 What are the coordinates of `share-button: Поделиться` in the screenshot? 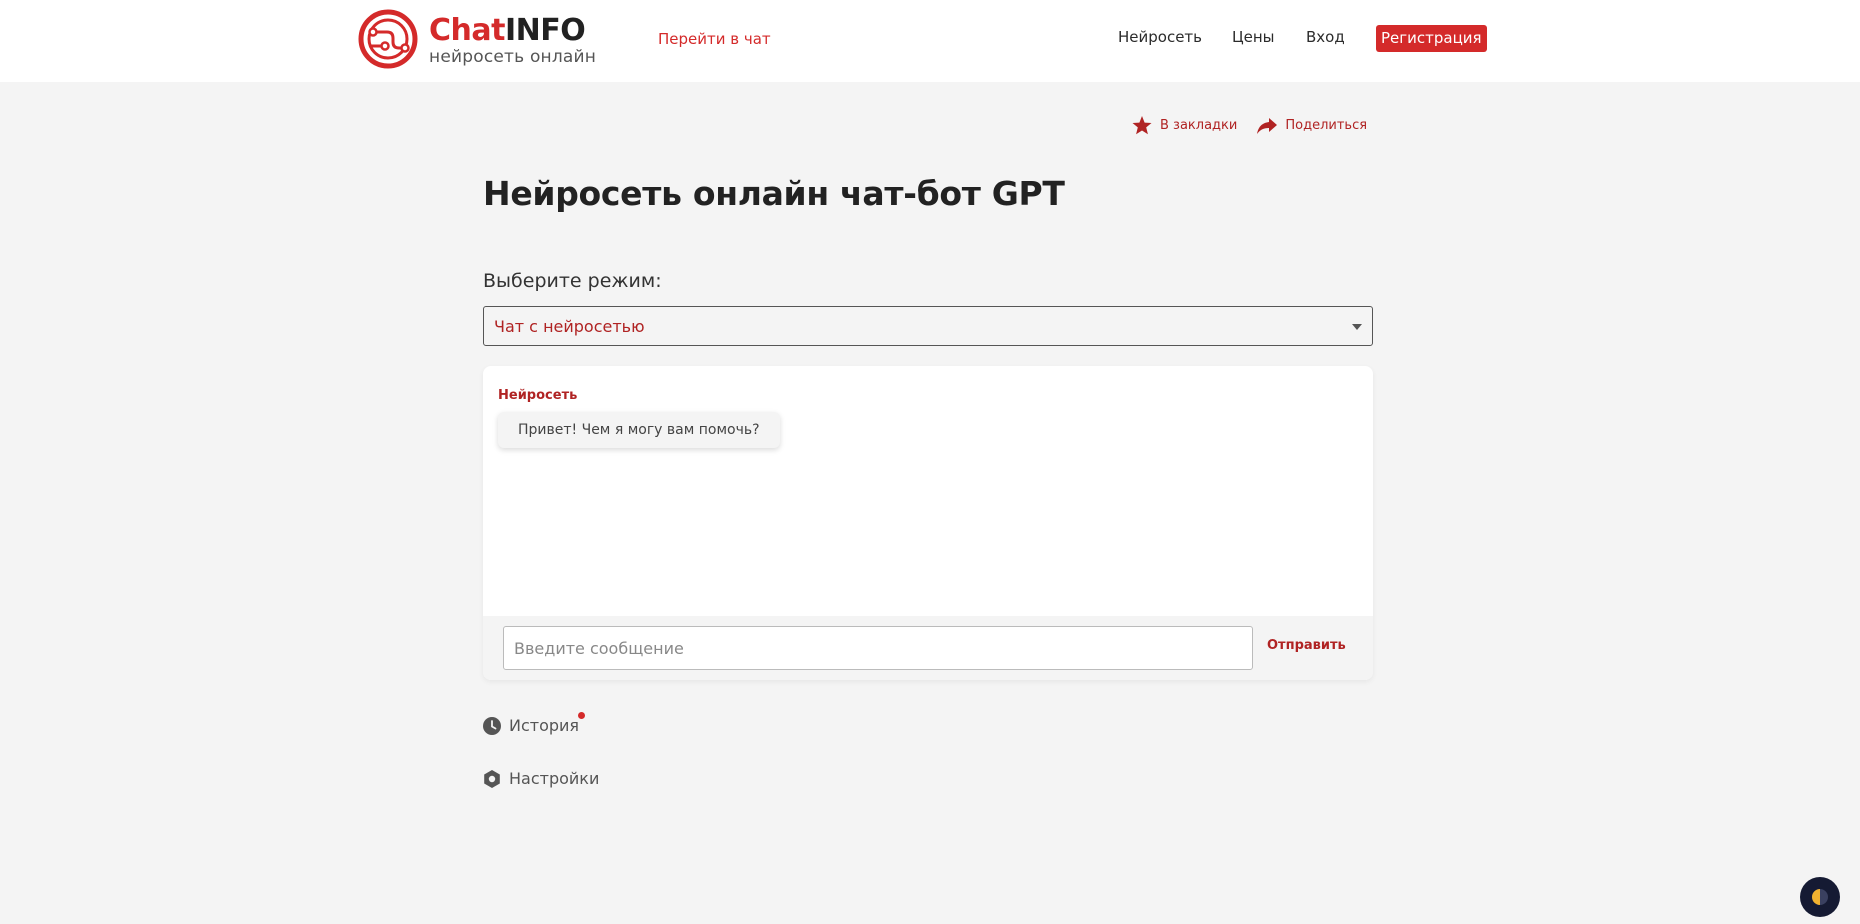 It's located at (1312, 125).